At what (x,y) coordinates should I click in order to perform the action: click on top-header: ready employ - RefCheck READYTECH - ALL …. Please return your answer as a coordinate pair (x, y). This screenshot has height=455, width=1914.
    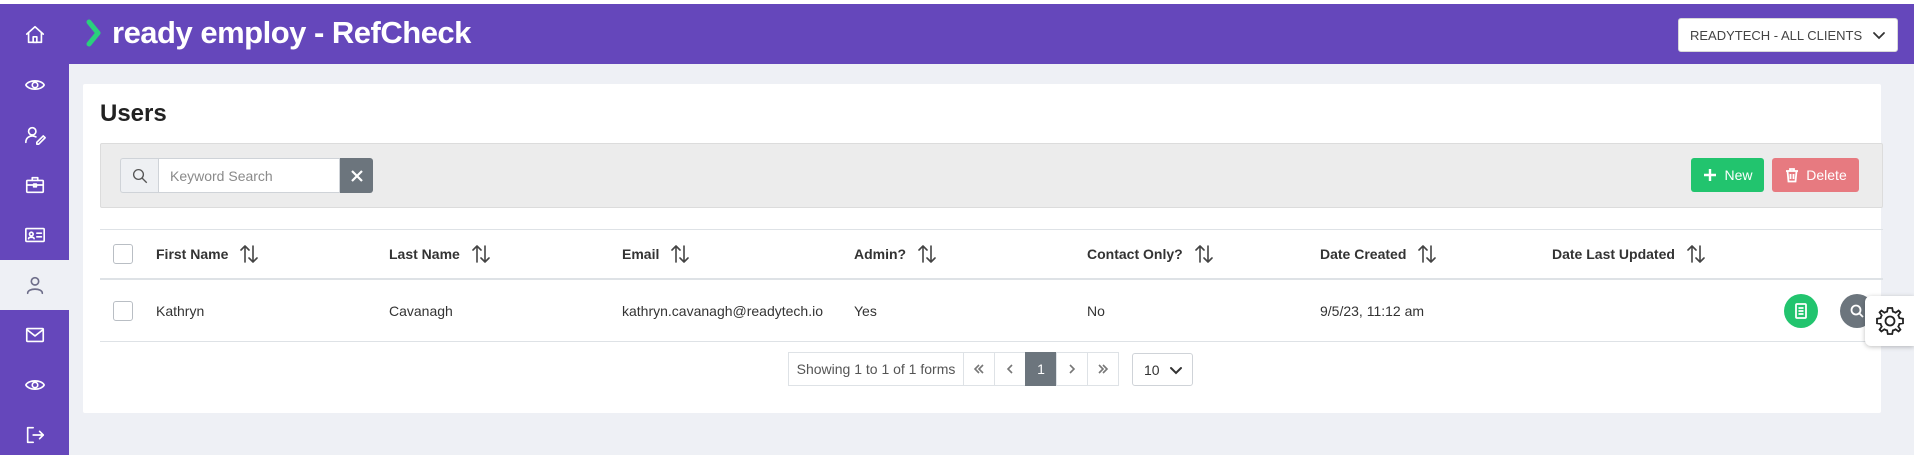
    Looking at the image, I should click on (991, 34).